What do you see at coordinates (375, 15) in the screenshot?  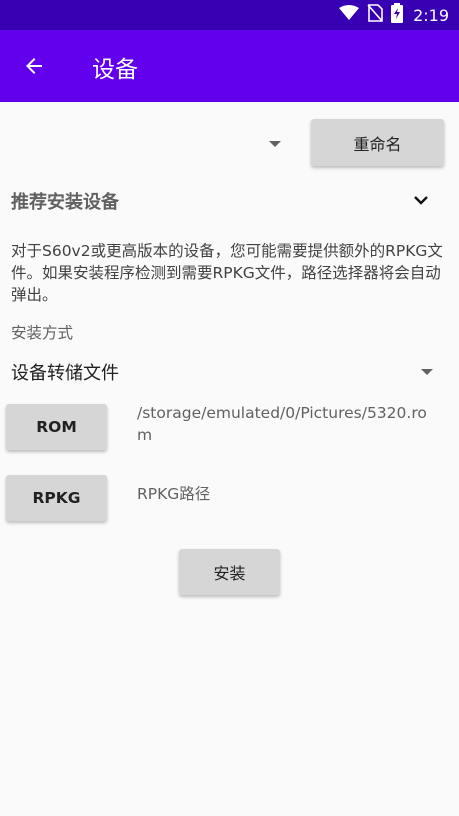 I see `no-sim-icon` at bounding box center [375, 15].